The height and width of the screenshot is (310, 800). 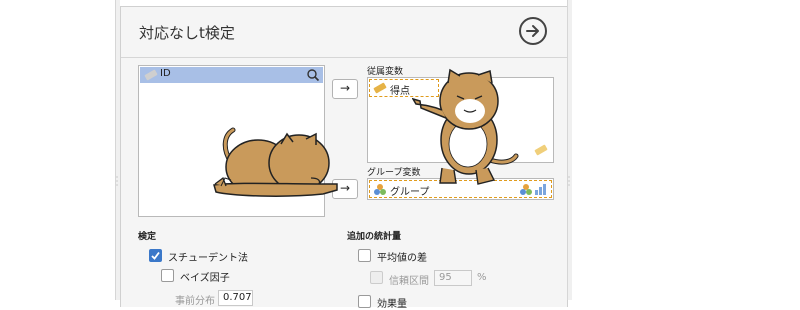 I want to click on left-gutter, so click(x=57, y=150).